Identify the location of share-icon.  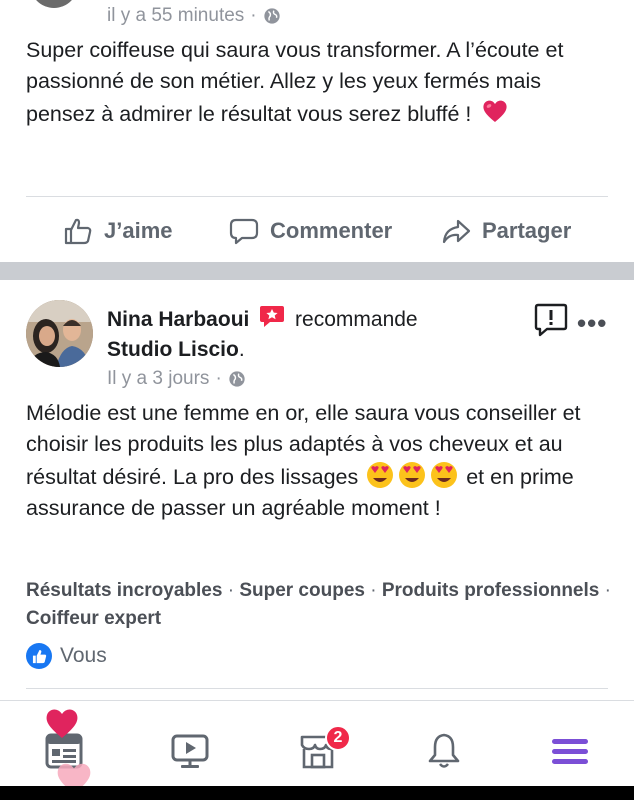
(456, 231).